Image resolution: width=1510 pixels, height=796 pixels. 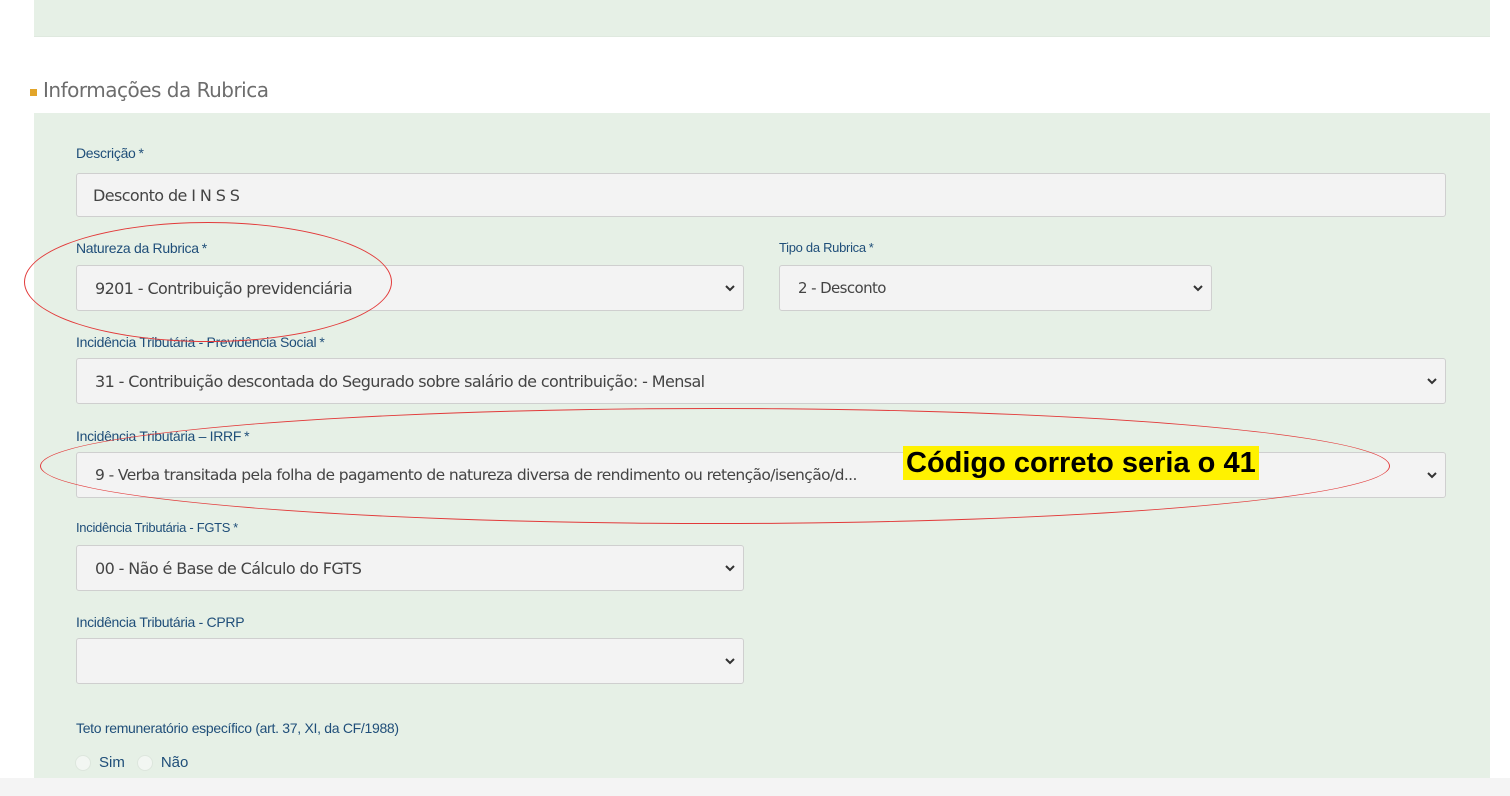 What do you see at coordinates (166, 195) in the screenshot?
I see `descricao-value: Desconto de I N S S` at bounding box center [166, 195].